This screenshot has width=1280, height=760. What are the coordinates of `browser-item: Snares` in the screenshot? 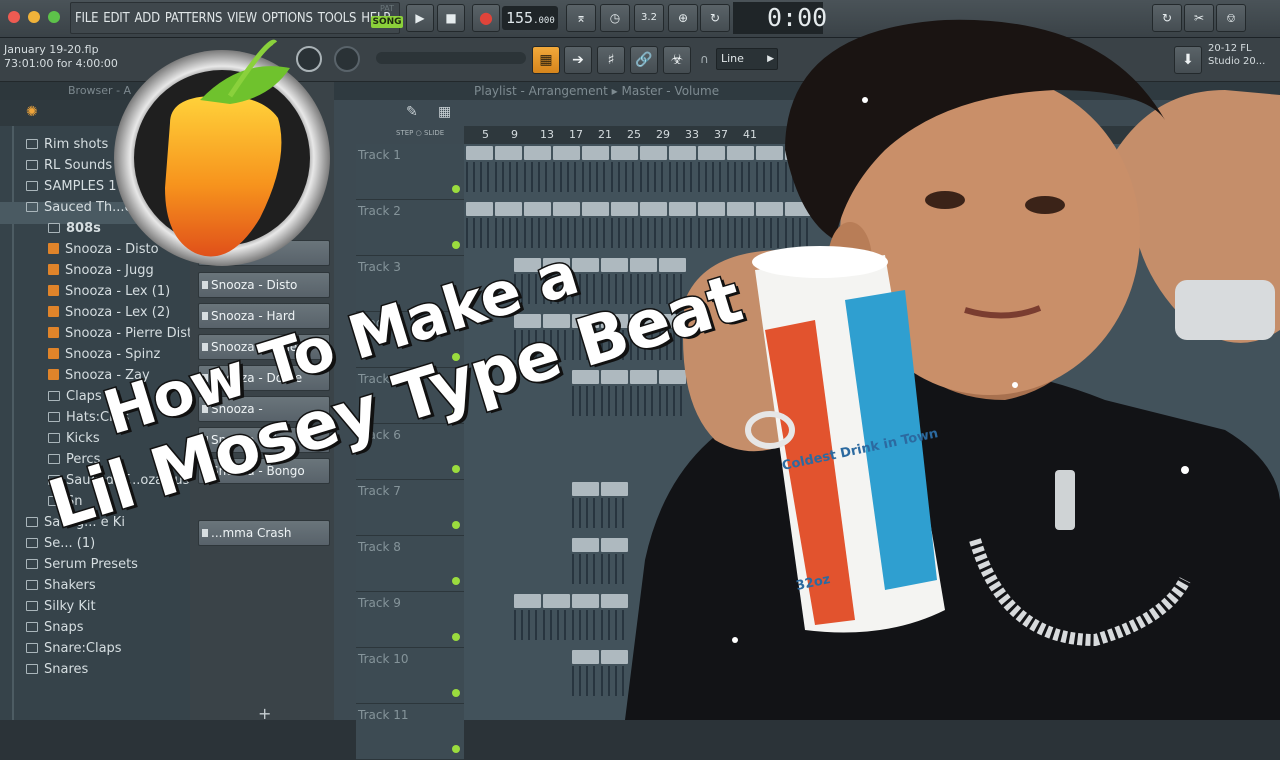 It's located at (108, 669).